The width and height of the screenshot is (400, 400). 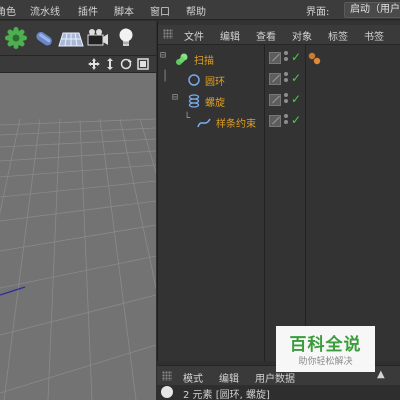 What do you see at coordinates (196, 10) in the screenshot?
I see `menu-help: 帮助` at bounding box center [196, 10].